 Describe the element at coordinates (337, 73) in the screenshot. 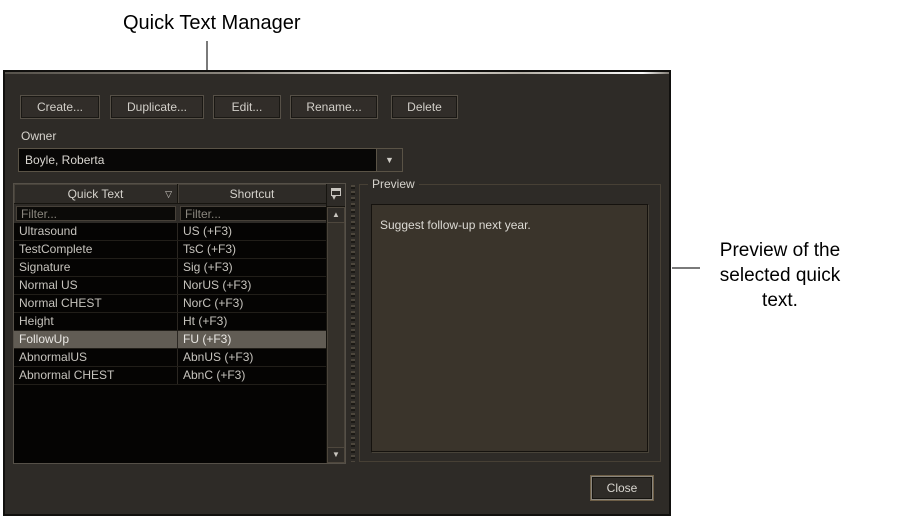

I see `dialog-top-highlight` at that location.